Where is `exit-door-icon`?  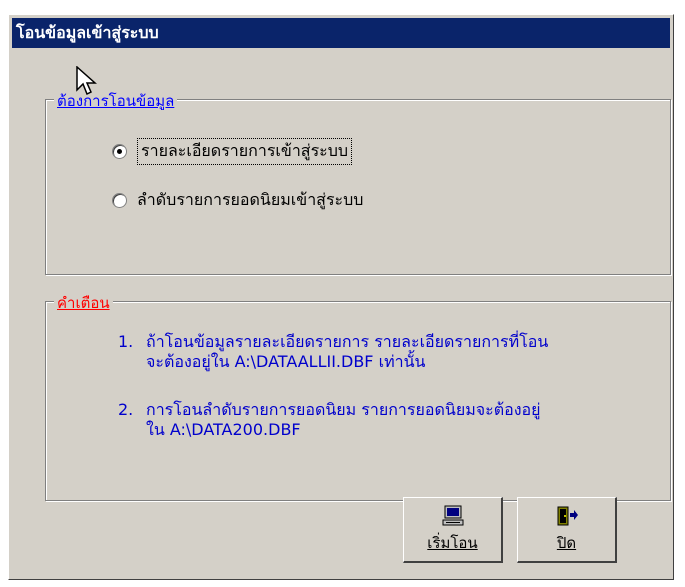 exit-door-icon is located at coordinates (567, 515).